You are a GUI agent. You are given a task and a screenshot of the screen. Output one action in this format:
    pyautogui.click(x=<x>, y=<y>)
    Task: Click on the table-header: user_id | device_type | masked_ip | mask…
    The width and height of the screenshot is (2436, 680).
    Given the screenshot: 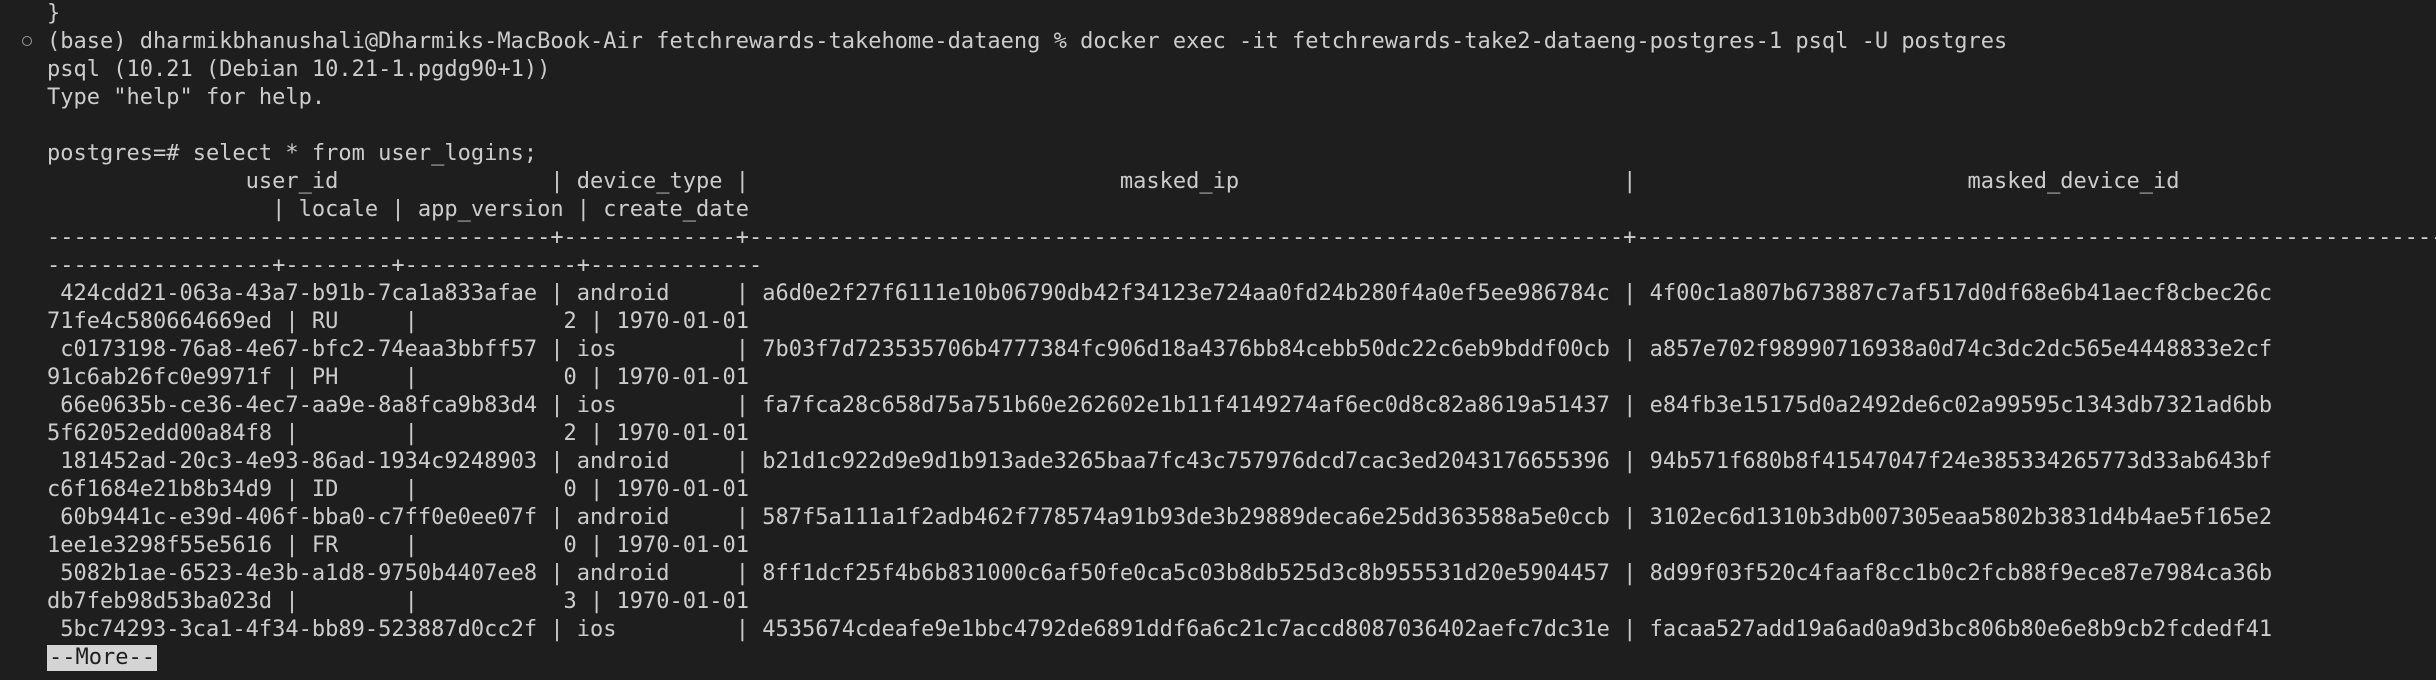 What is the action you would take?
    pyautogui.click(x=1113, y=181)
    